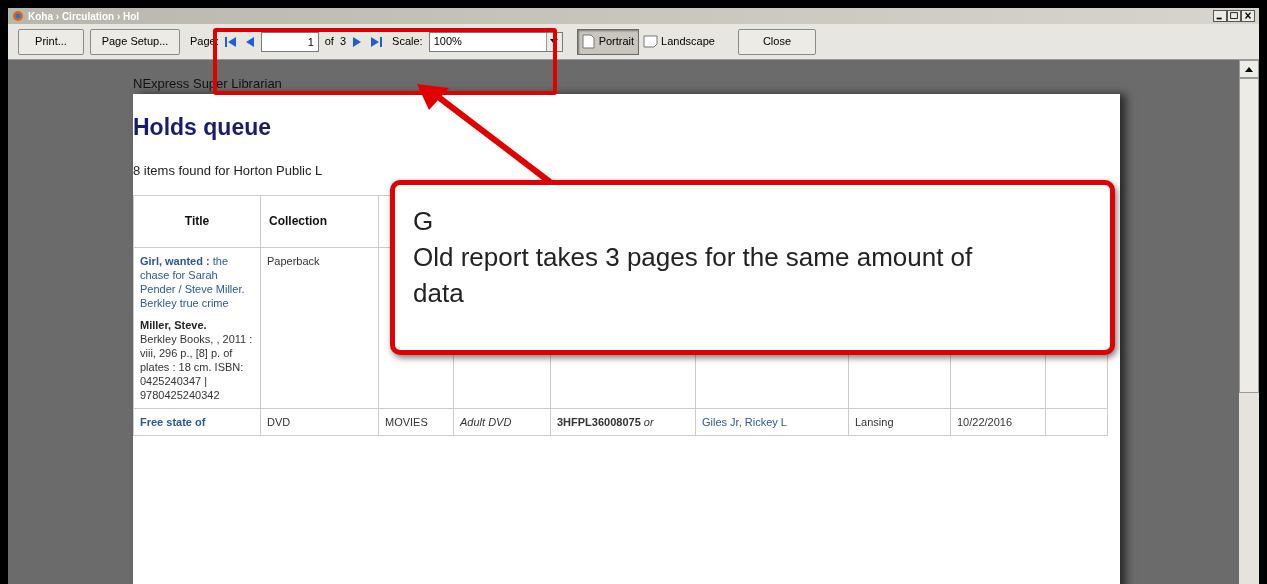 The image size is (1267, 584). What do you see at coordinates (18, 16) in the screenshot?
I see `app-icon` at bounding box center [18, 16].